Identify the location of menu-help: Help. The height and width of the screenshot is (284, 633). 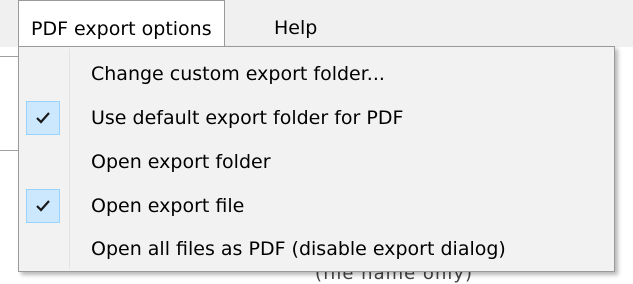
(295, 23).